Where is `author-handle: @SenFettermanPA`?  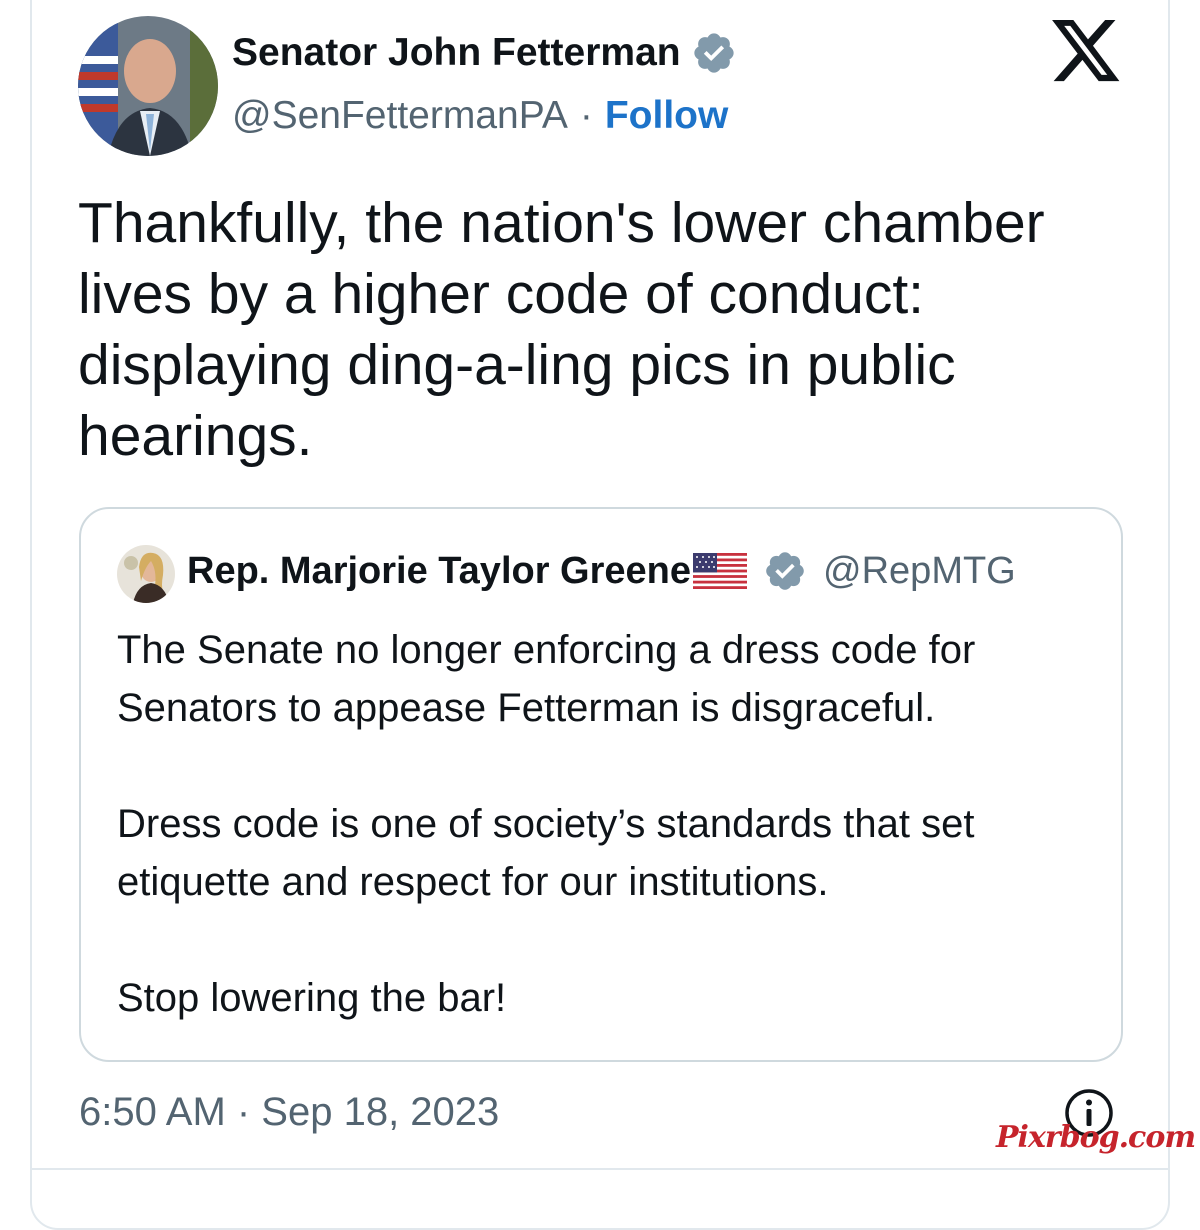
author-handle: @SenFettermanPA is located at coordinates (400, 116).